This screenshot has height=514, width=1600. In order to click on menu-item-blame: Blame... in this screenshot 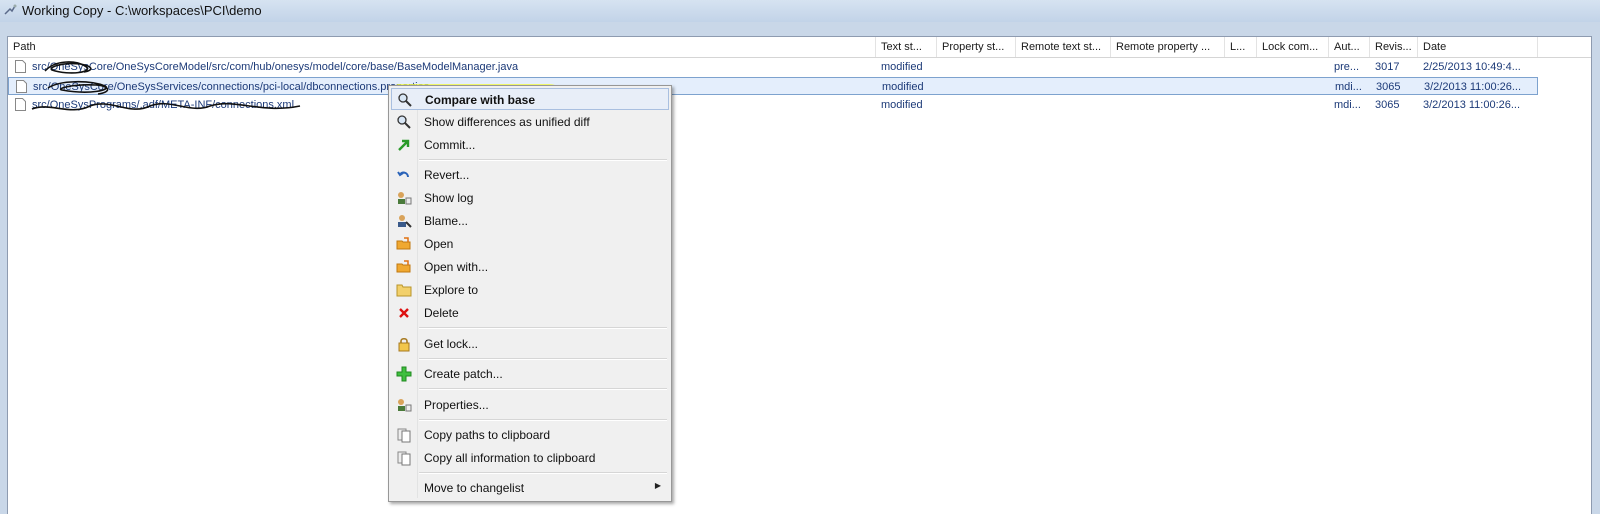, I will do `click(530, 221)`.